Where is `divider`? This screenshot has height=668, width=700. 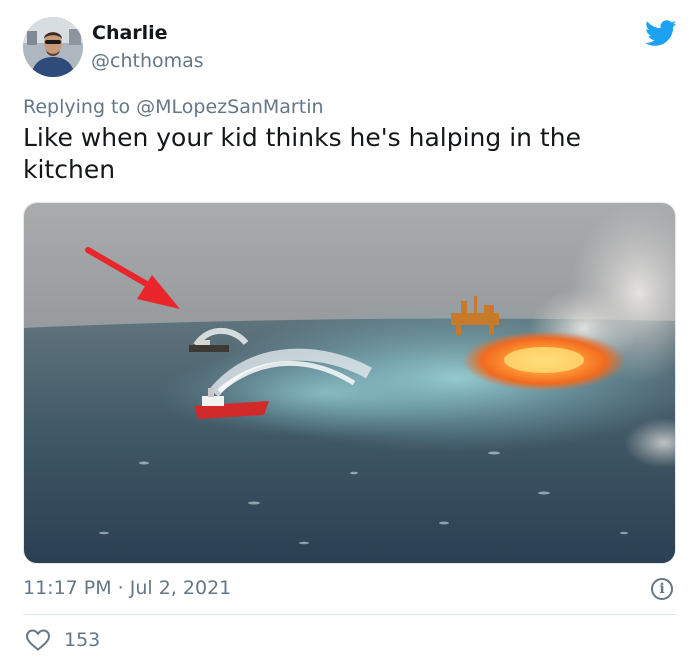 divider is located at coordinates (349, 614).